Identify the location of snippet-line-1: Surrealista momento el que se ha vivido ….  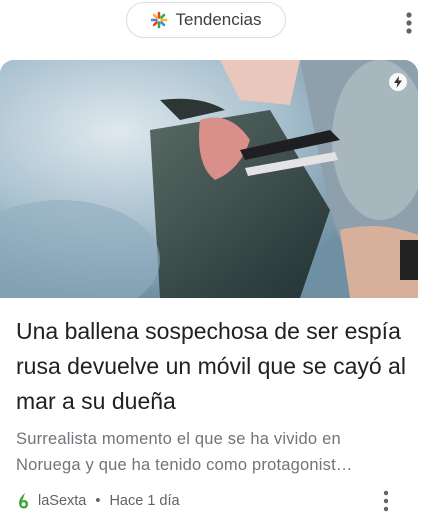
(178, 439).